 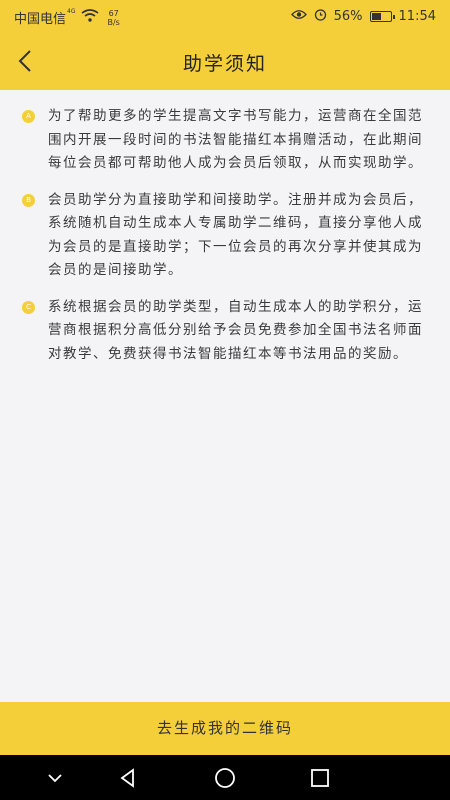 I want to click on clock-time: 11:54, so click(x=417, y=16).